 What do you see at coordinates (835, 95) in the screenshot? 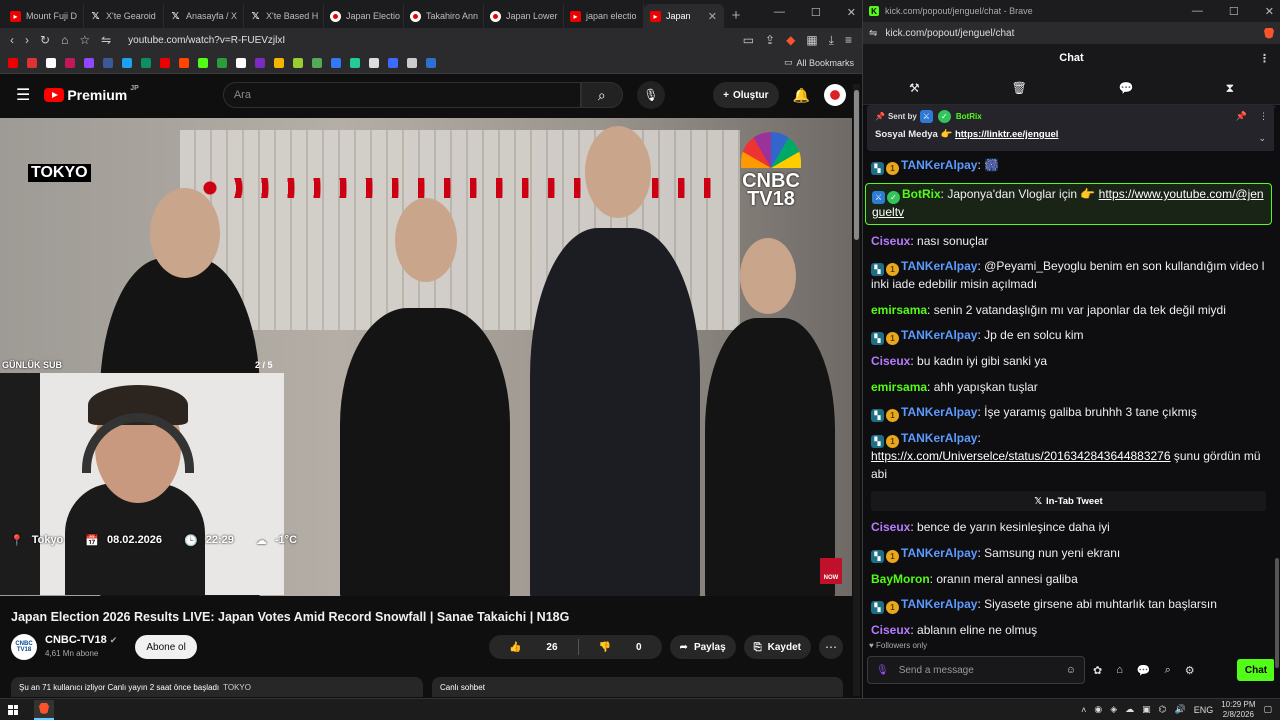
I see `user-avatar` at bounding box center [835, 95].